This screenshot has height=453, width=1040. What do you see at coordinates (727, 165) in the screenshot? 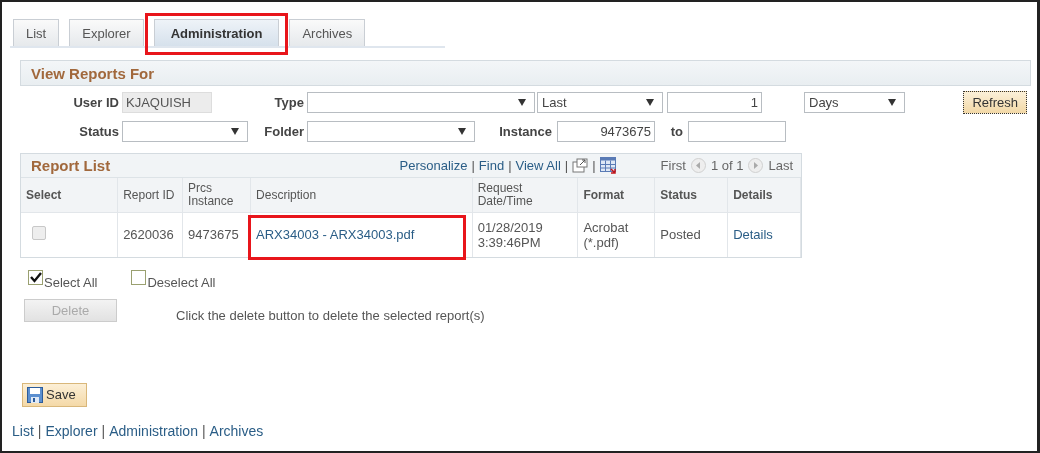
I see `page-count: 1 of 1` at bounding box center [727, 165].